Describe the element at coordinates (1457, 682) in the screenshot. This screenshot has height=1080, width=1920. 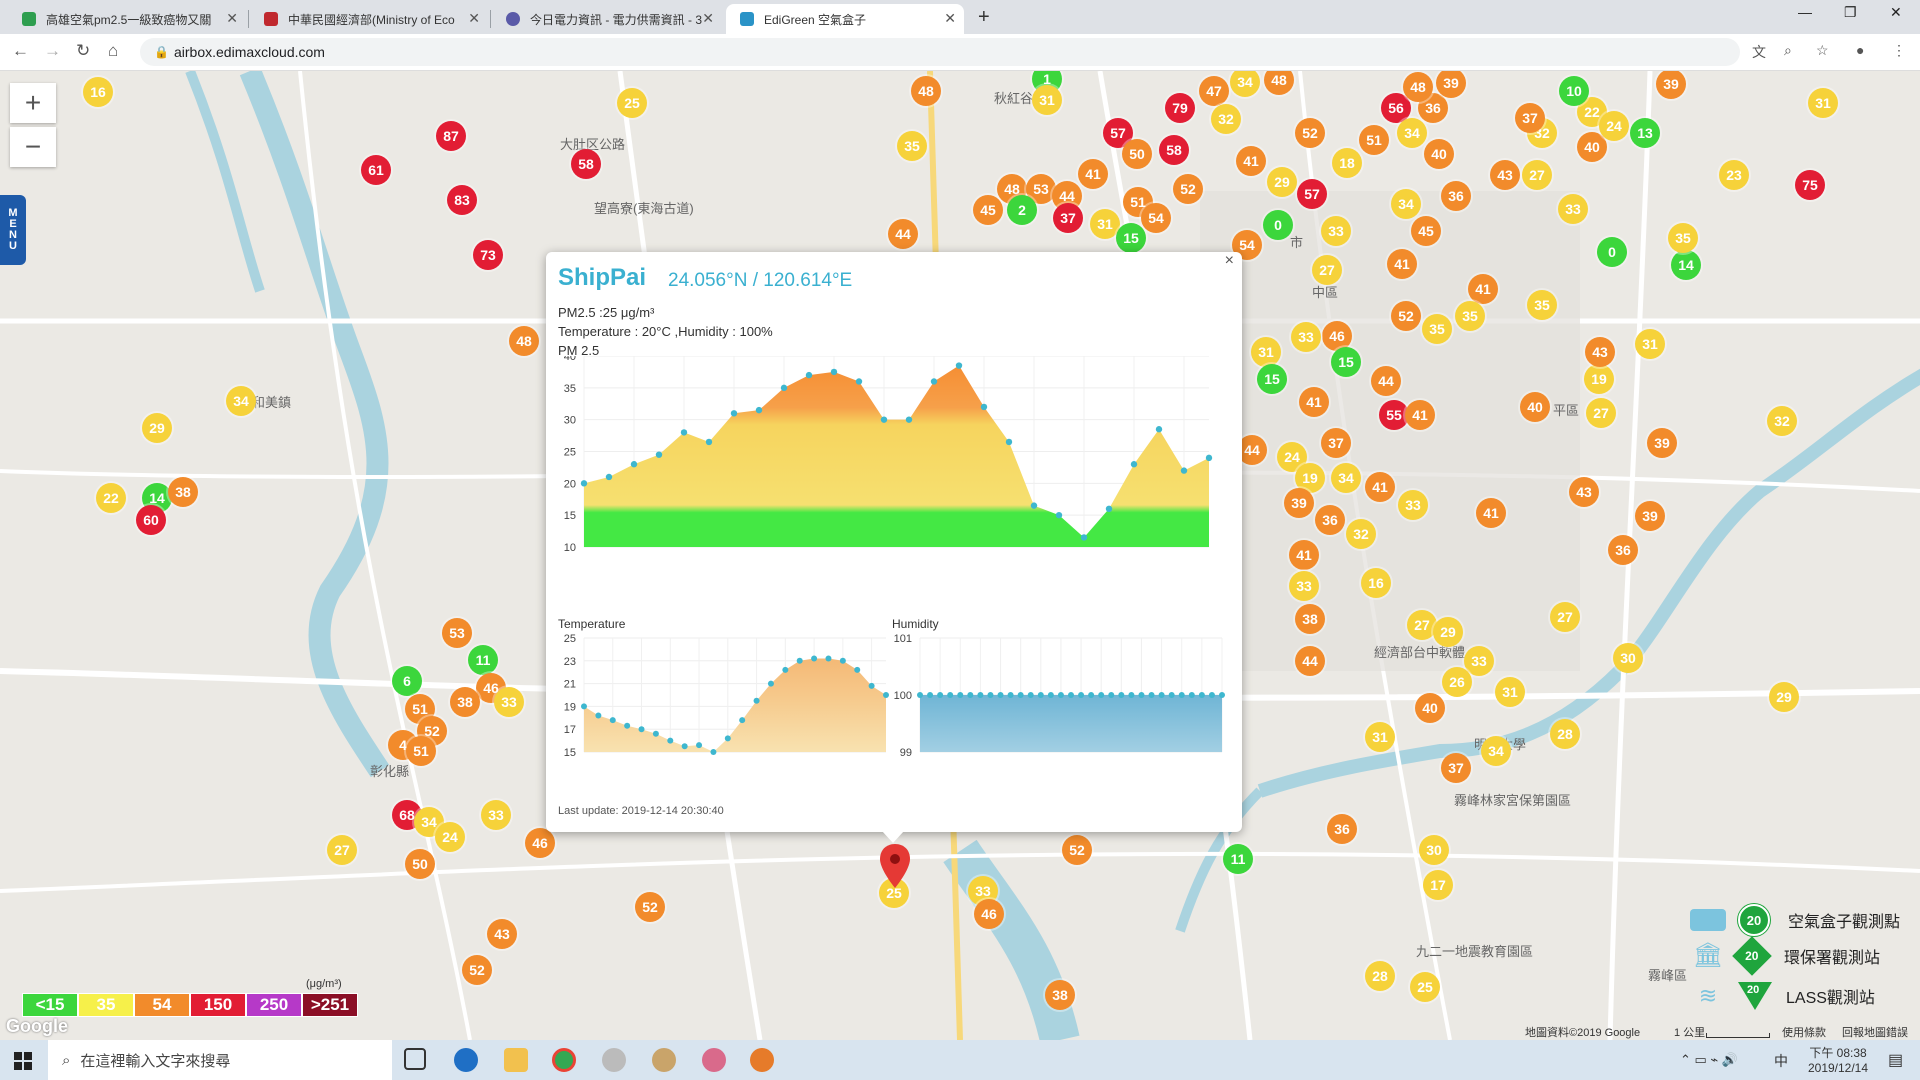
I see `station-marker: 26` at that location.